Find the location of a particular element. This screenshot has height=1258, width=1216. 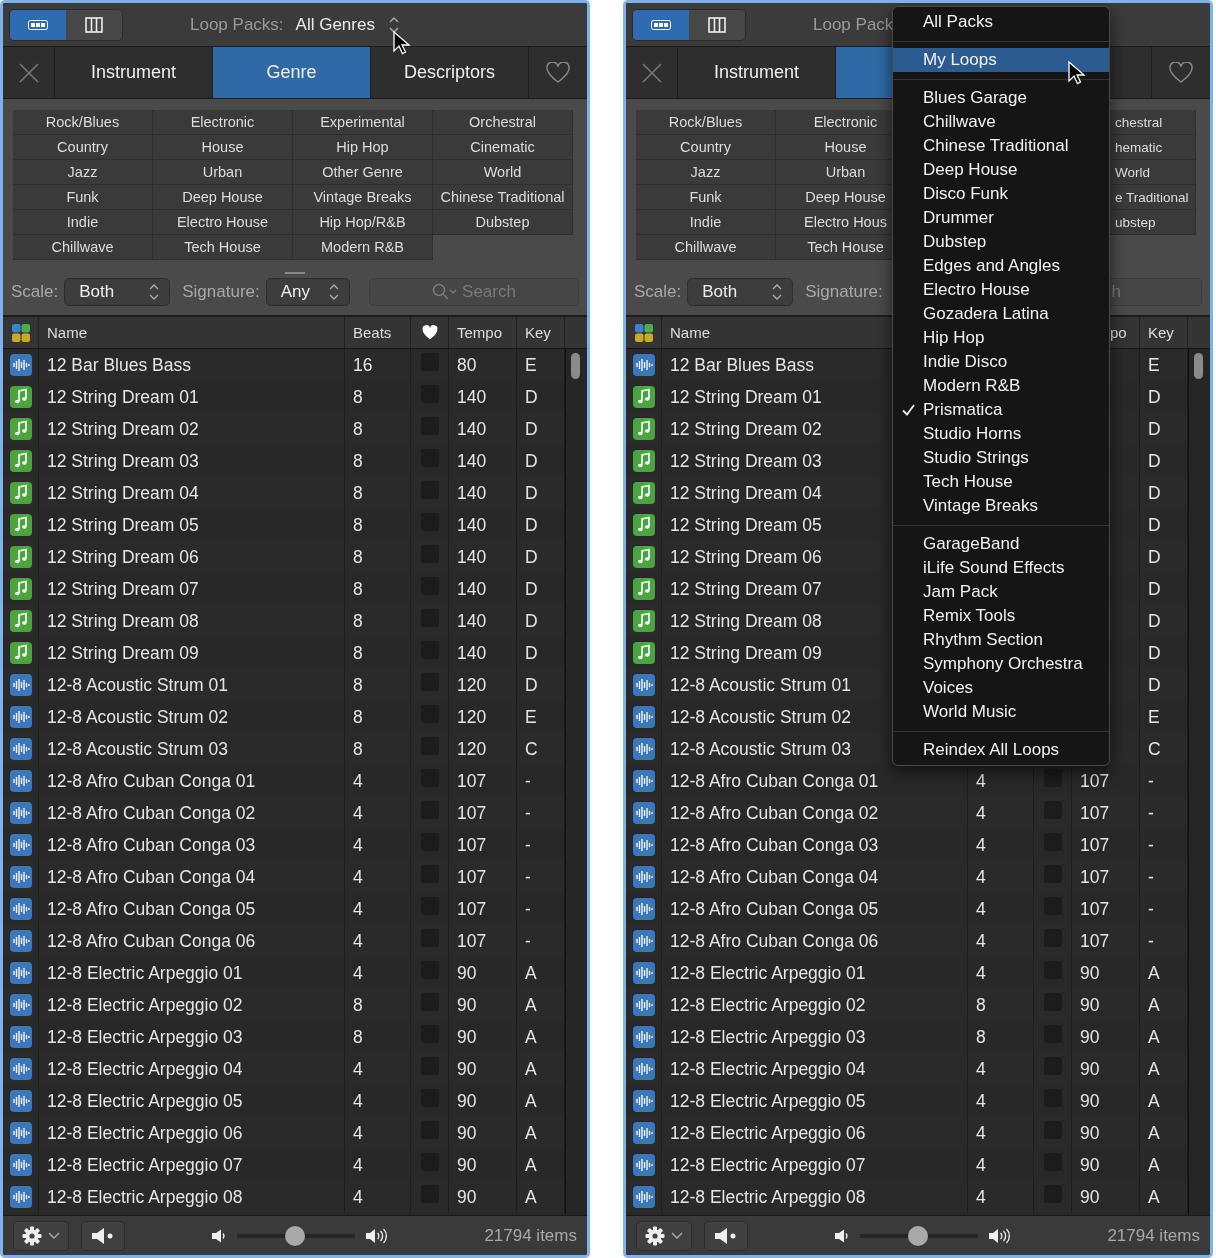

stepper-icon is located at coordinates (777, 292).